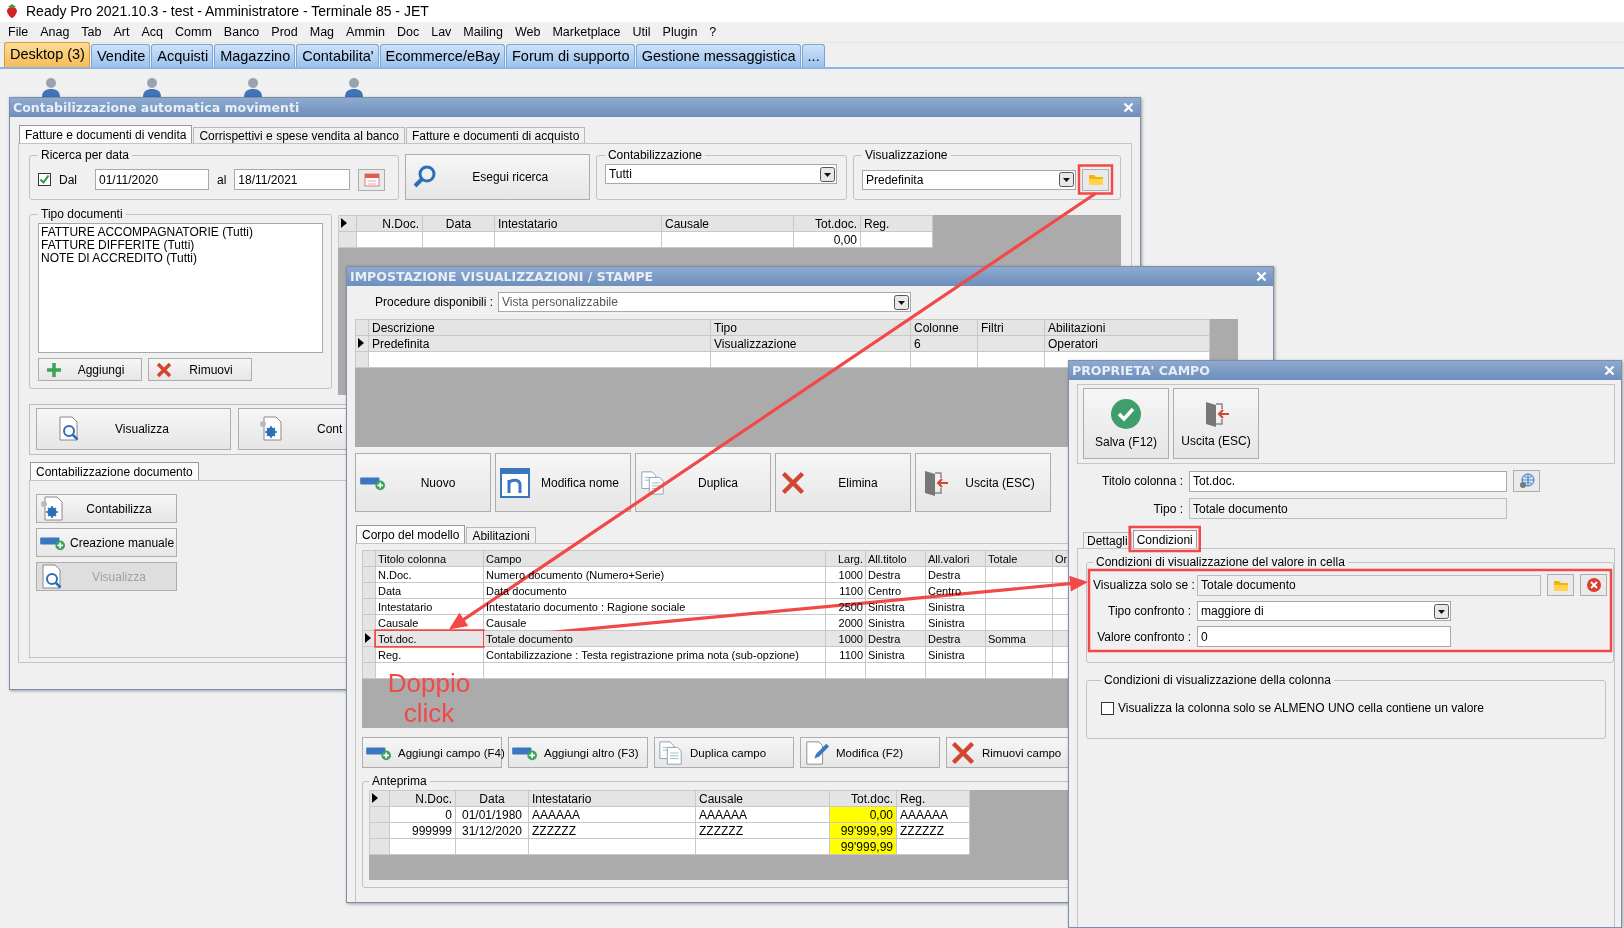  I want to click on tab: Dettagli, so click(1107, 540).